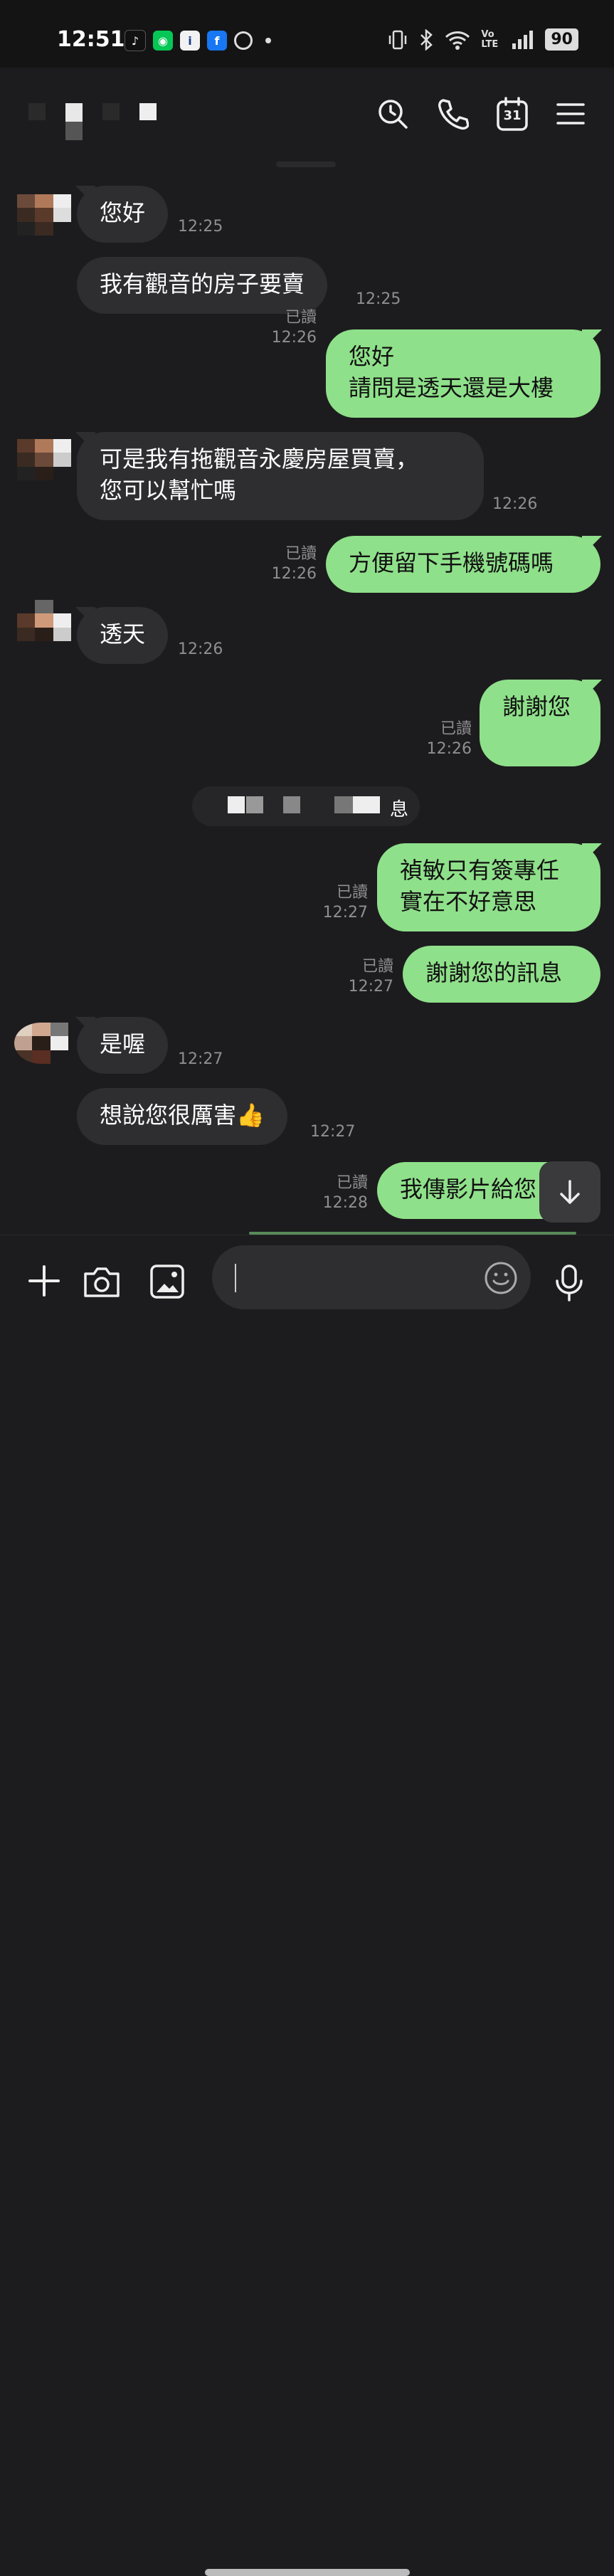 This screenshot has height=2576, width=614. I want to click on plus-icon, so click(44, 1281).